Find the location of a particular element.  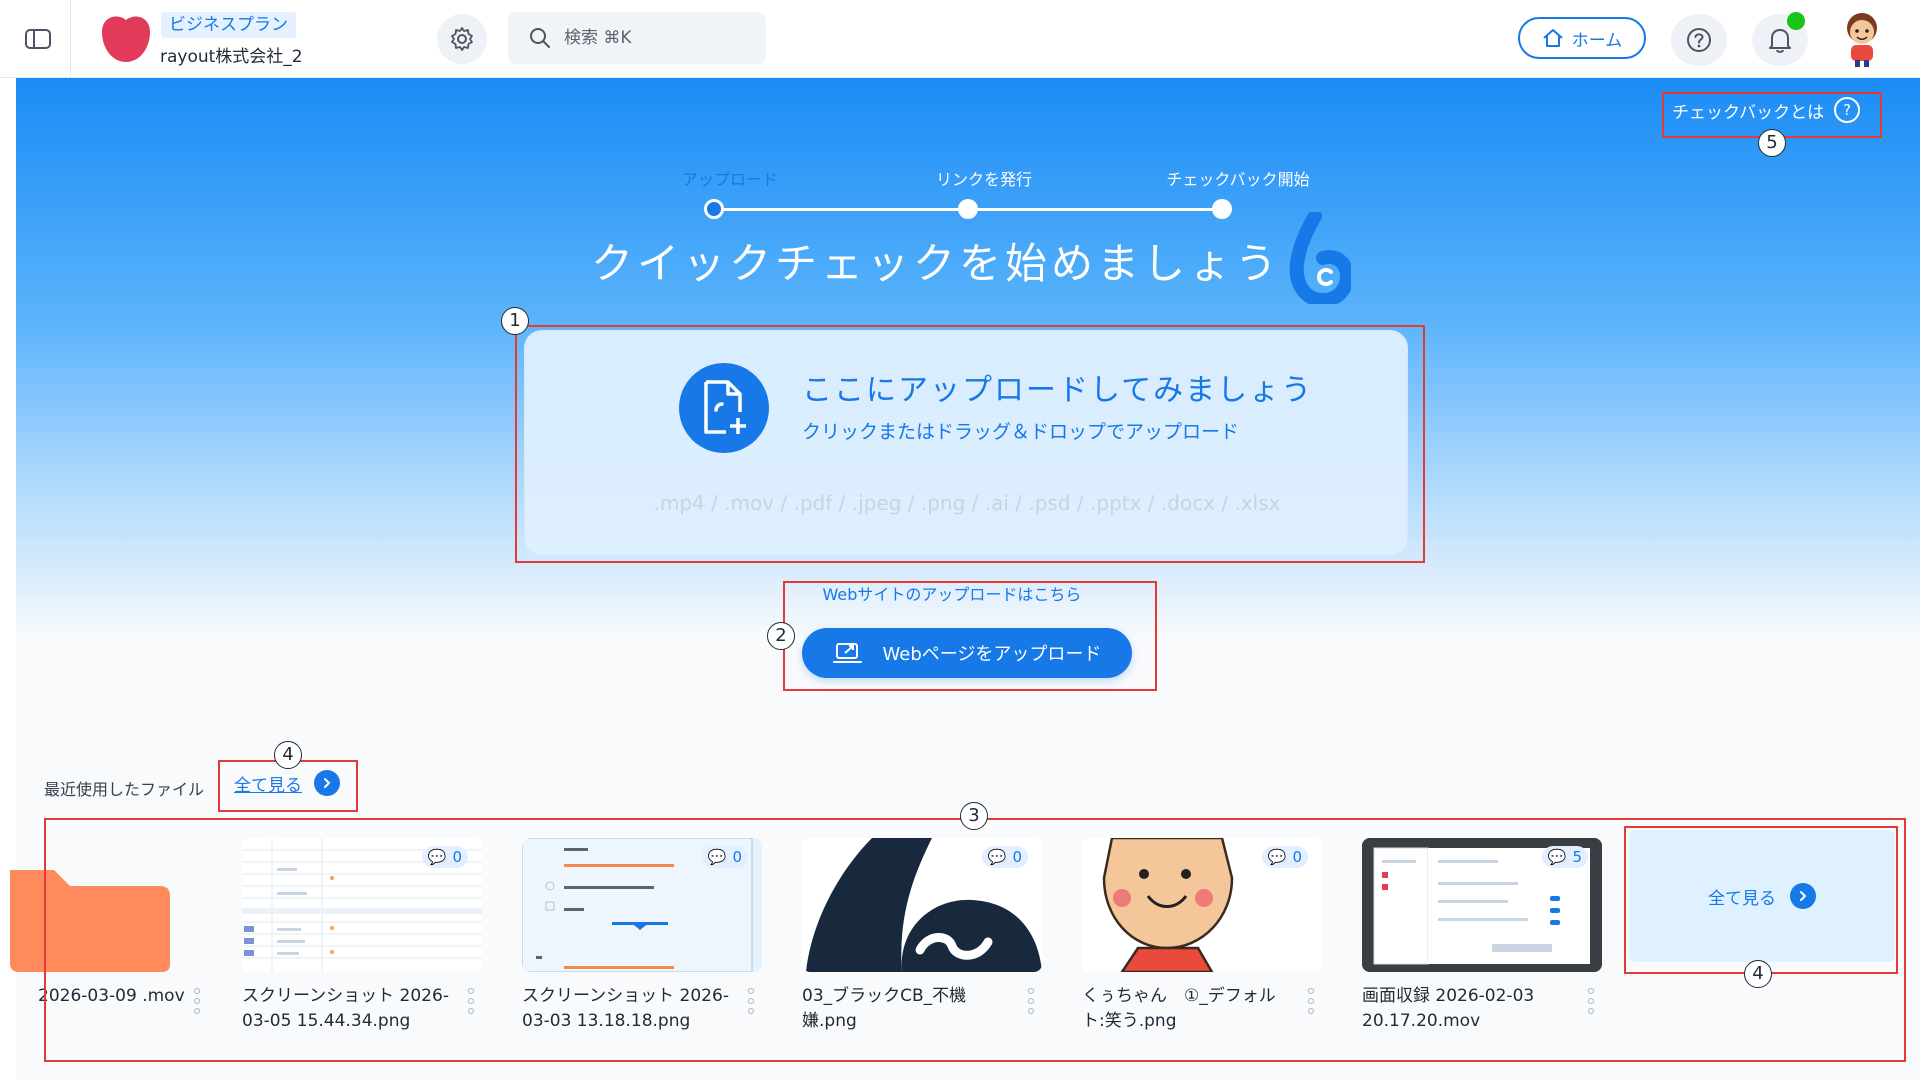

annotation-number: 2 is located at coordinates (781, 636).